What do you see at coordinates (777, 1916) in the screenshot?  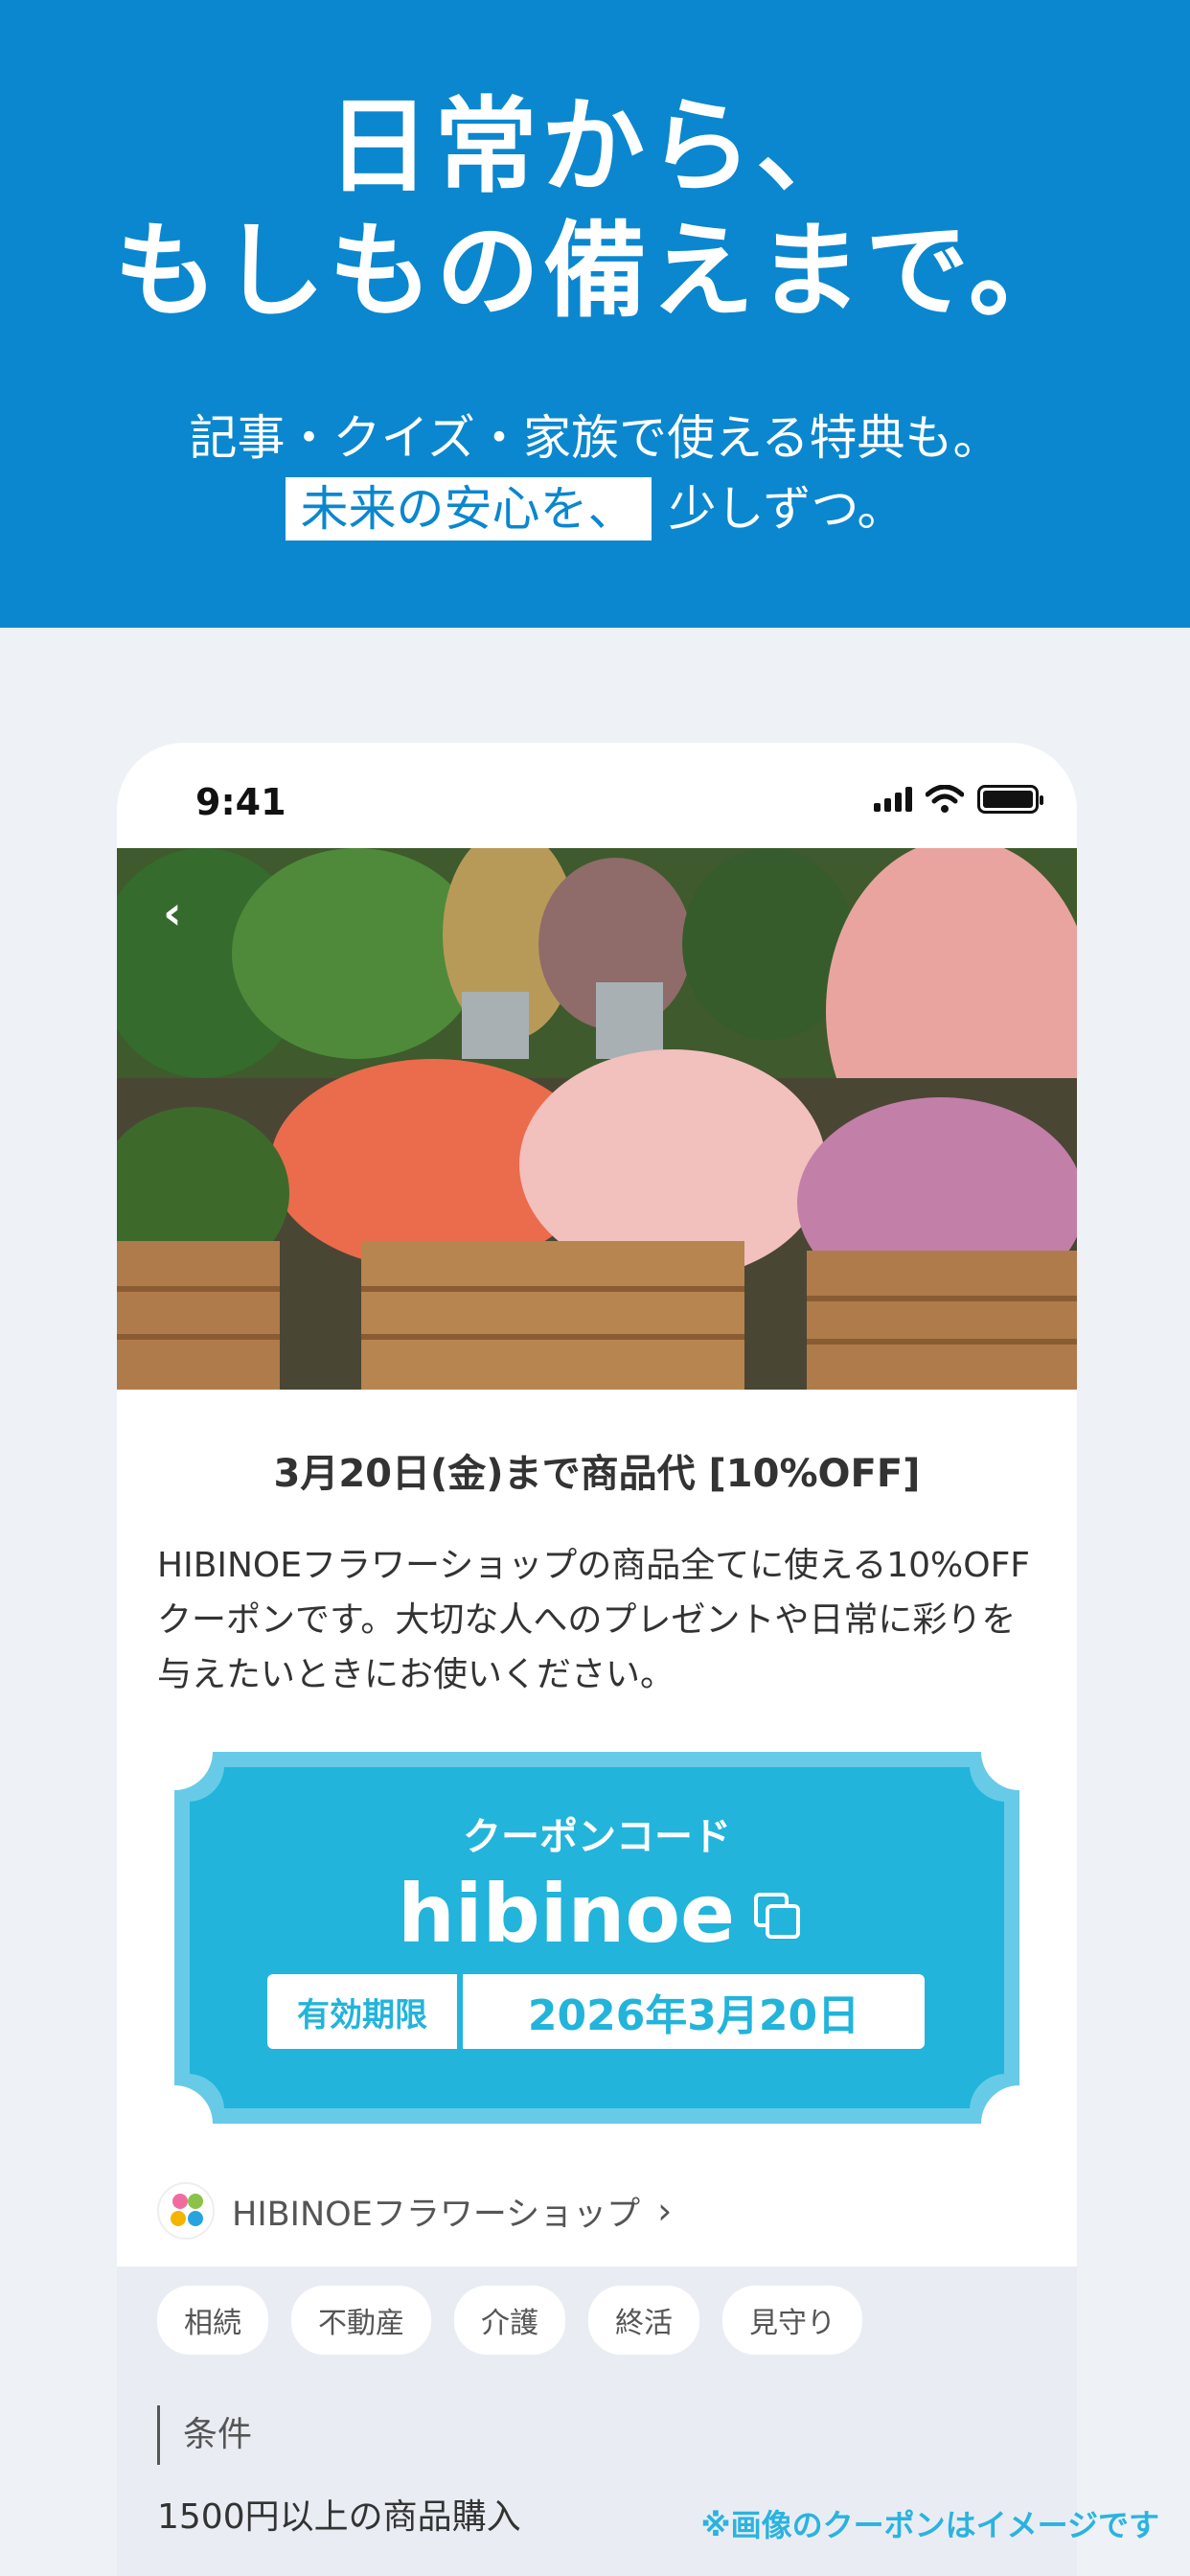 I see `copy-icon` at bounding box center [777, 1916].